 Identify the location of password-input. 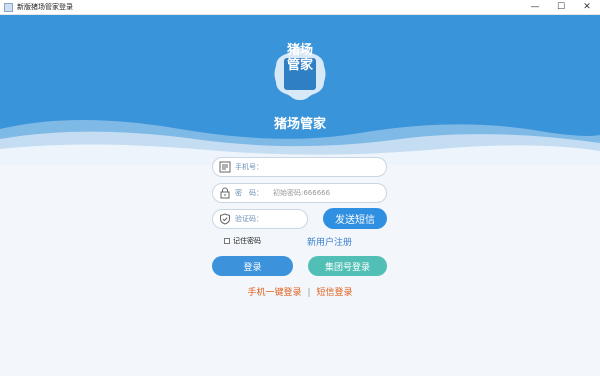
(323, 193).